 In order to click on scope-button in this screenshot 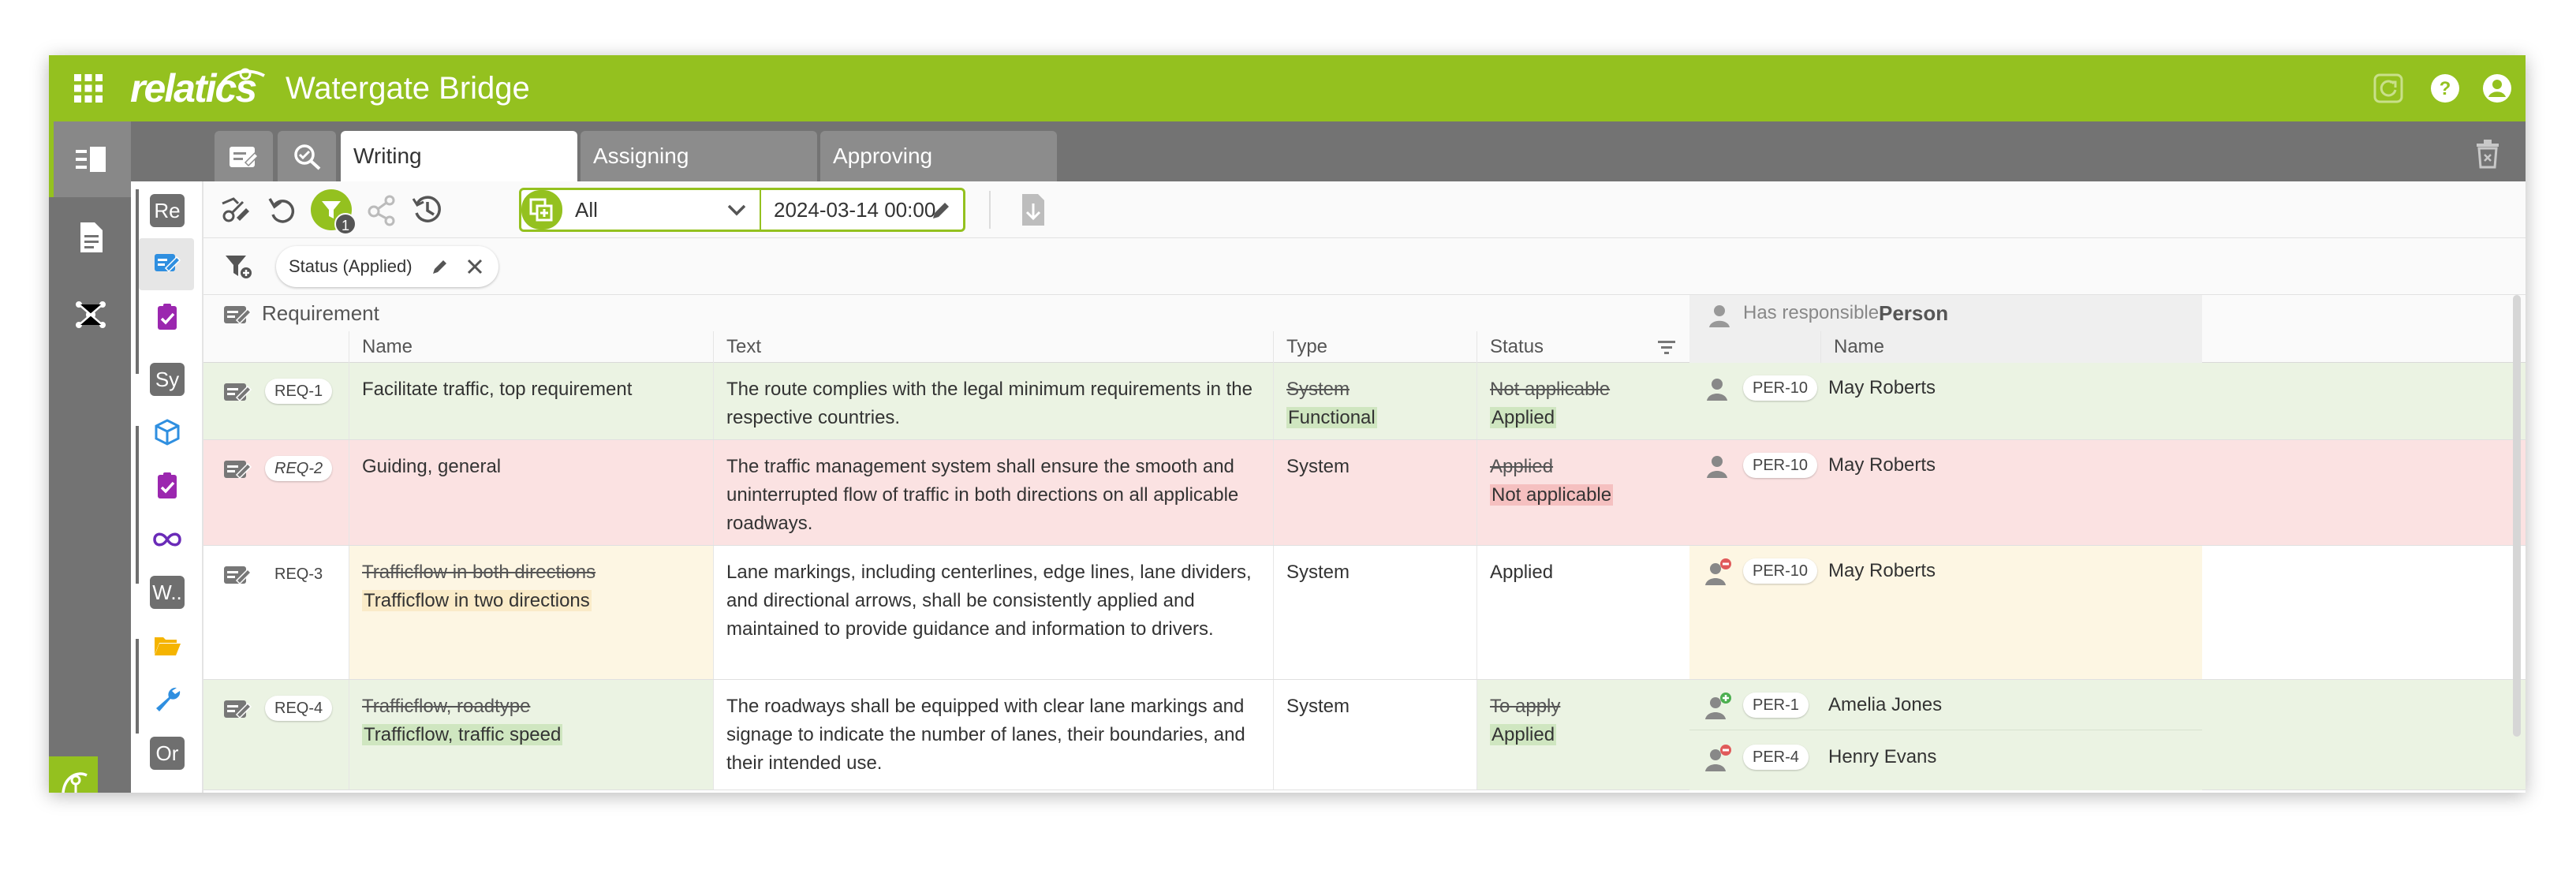, I will do `click(541, 210)`.